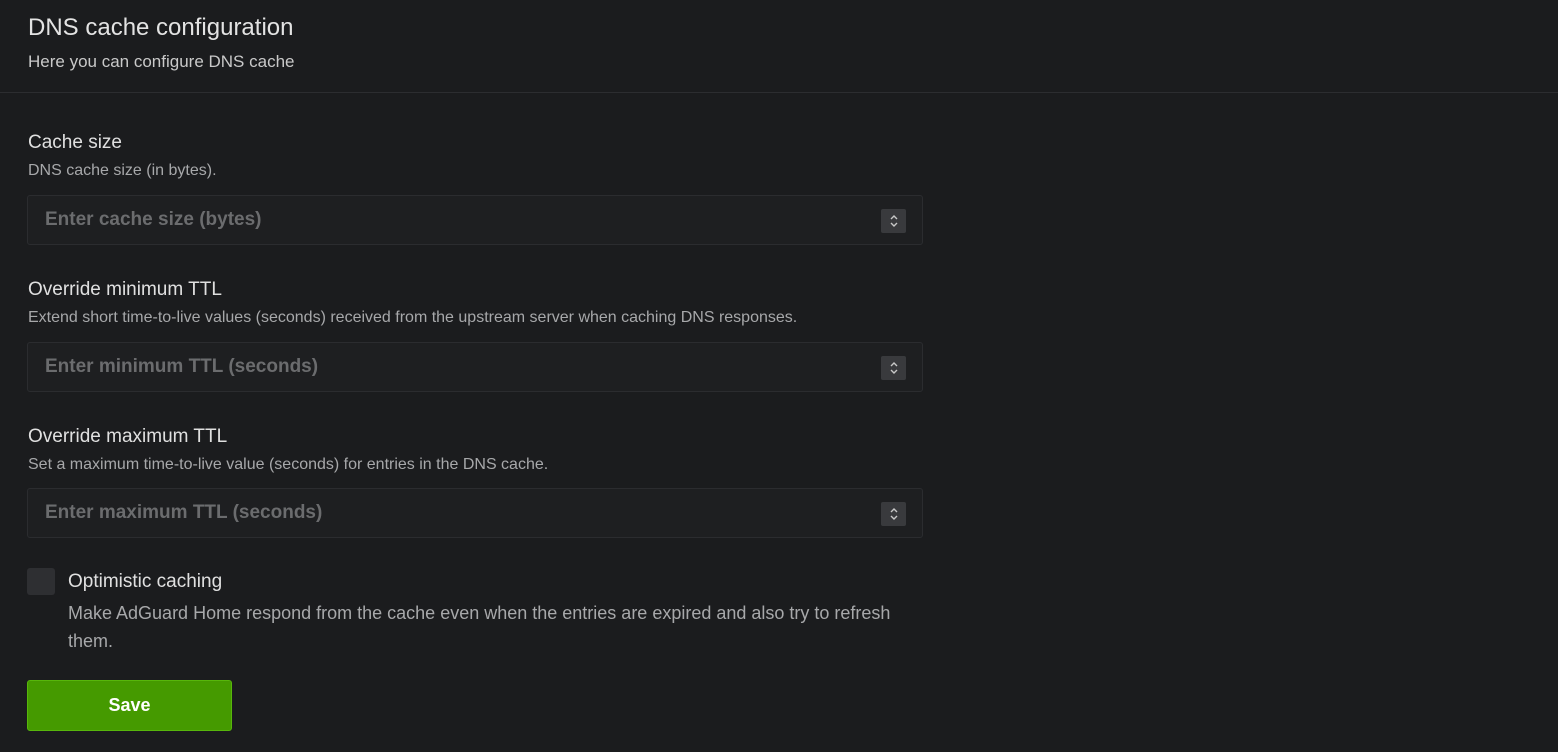 The width and height of the screenshot is (1558, 752). Describe the element at coordinates (448, 220) in the screenshot. I see `cache-size-input` at that location.